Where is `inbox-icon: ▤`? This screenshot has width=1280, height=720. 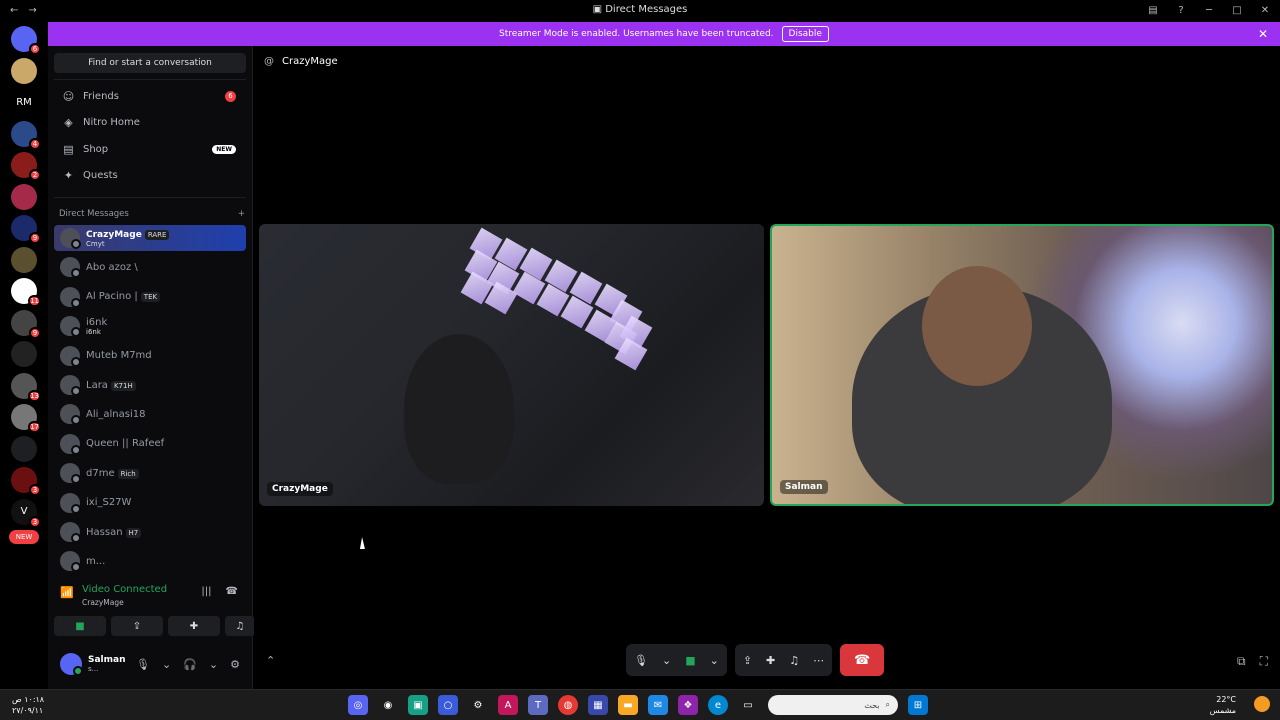 inbox-icon: ▤ is located at coordinates (1153, 10).